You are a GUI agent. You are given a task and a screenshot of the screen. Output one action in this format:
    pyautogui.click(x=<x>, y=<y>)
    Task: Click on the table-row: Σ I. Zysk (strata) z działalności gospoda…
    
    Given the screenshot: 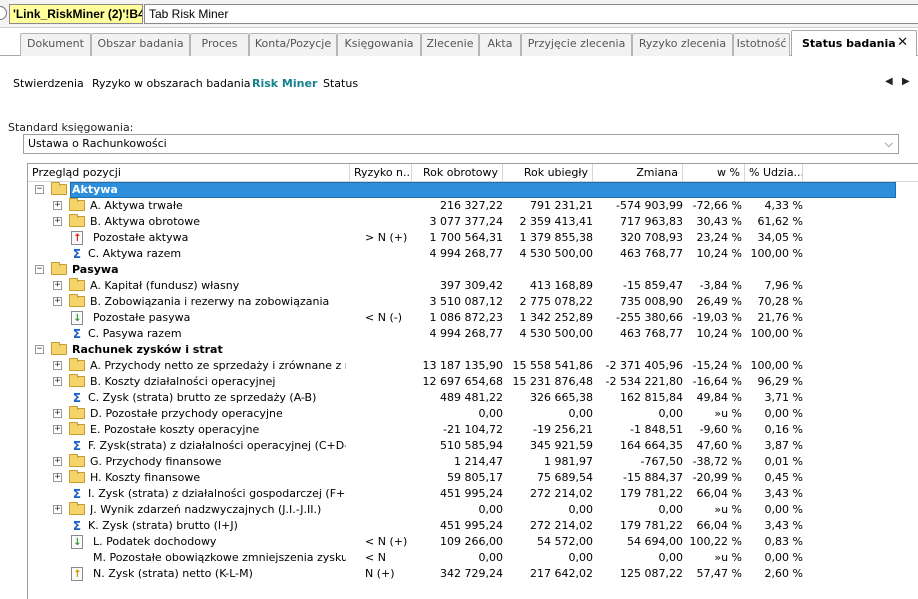 What is the action you would take?
    pyautogui.click(x=463, y=494)
    